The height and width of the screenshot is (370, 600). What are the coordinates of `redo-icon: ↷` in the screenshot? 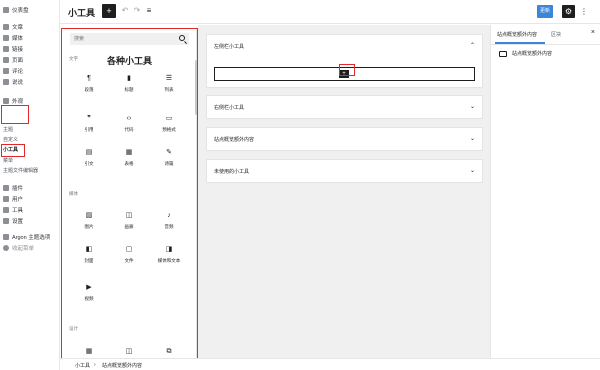 It's located at (137, 11).